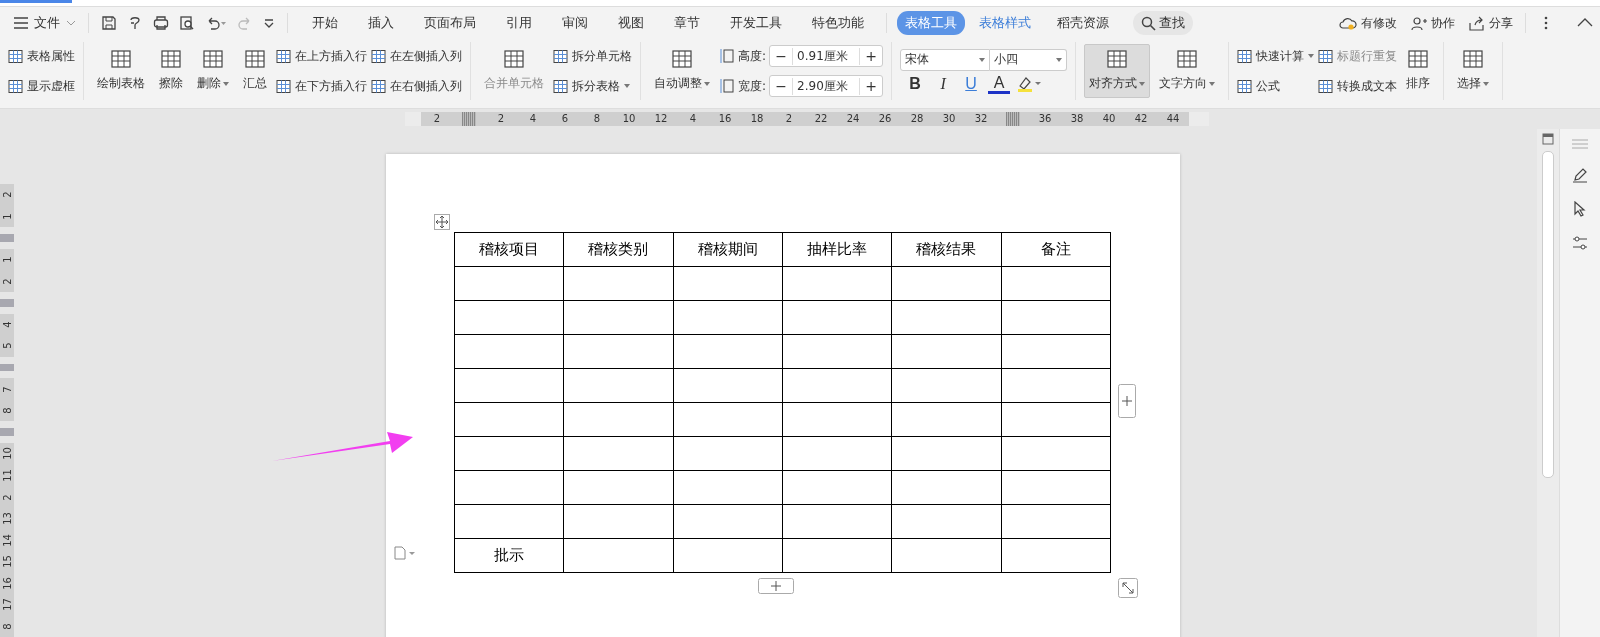  Describe the element at coordinates (981, 119) in the screenshot. I see `ruler-number: 32` at that location.